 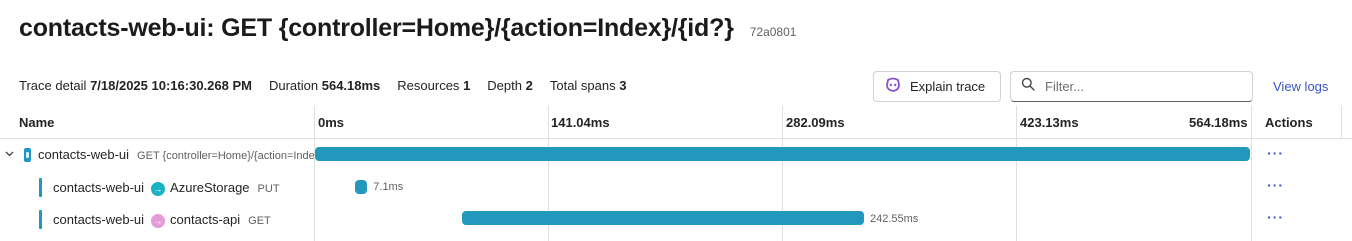 What do you see at coordinates (1289, 122) in the screenshot?
I see `actions-column-header: Actions` at bounding box center [1289, 122].